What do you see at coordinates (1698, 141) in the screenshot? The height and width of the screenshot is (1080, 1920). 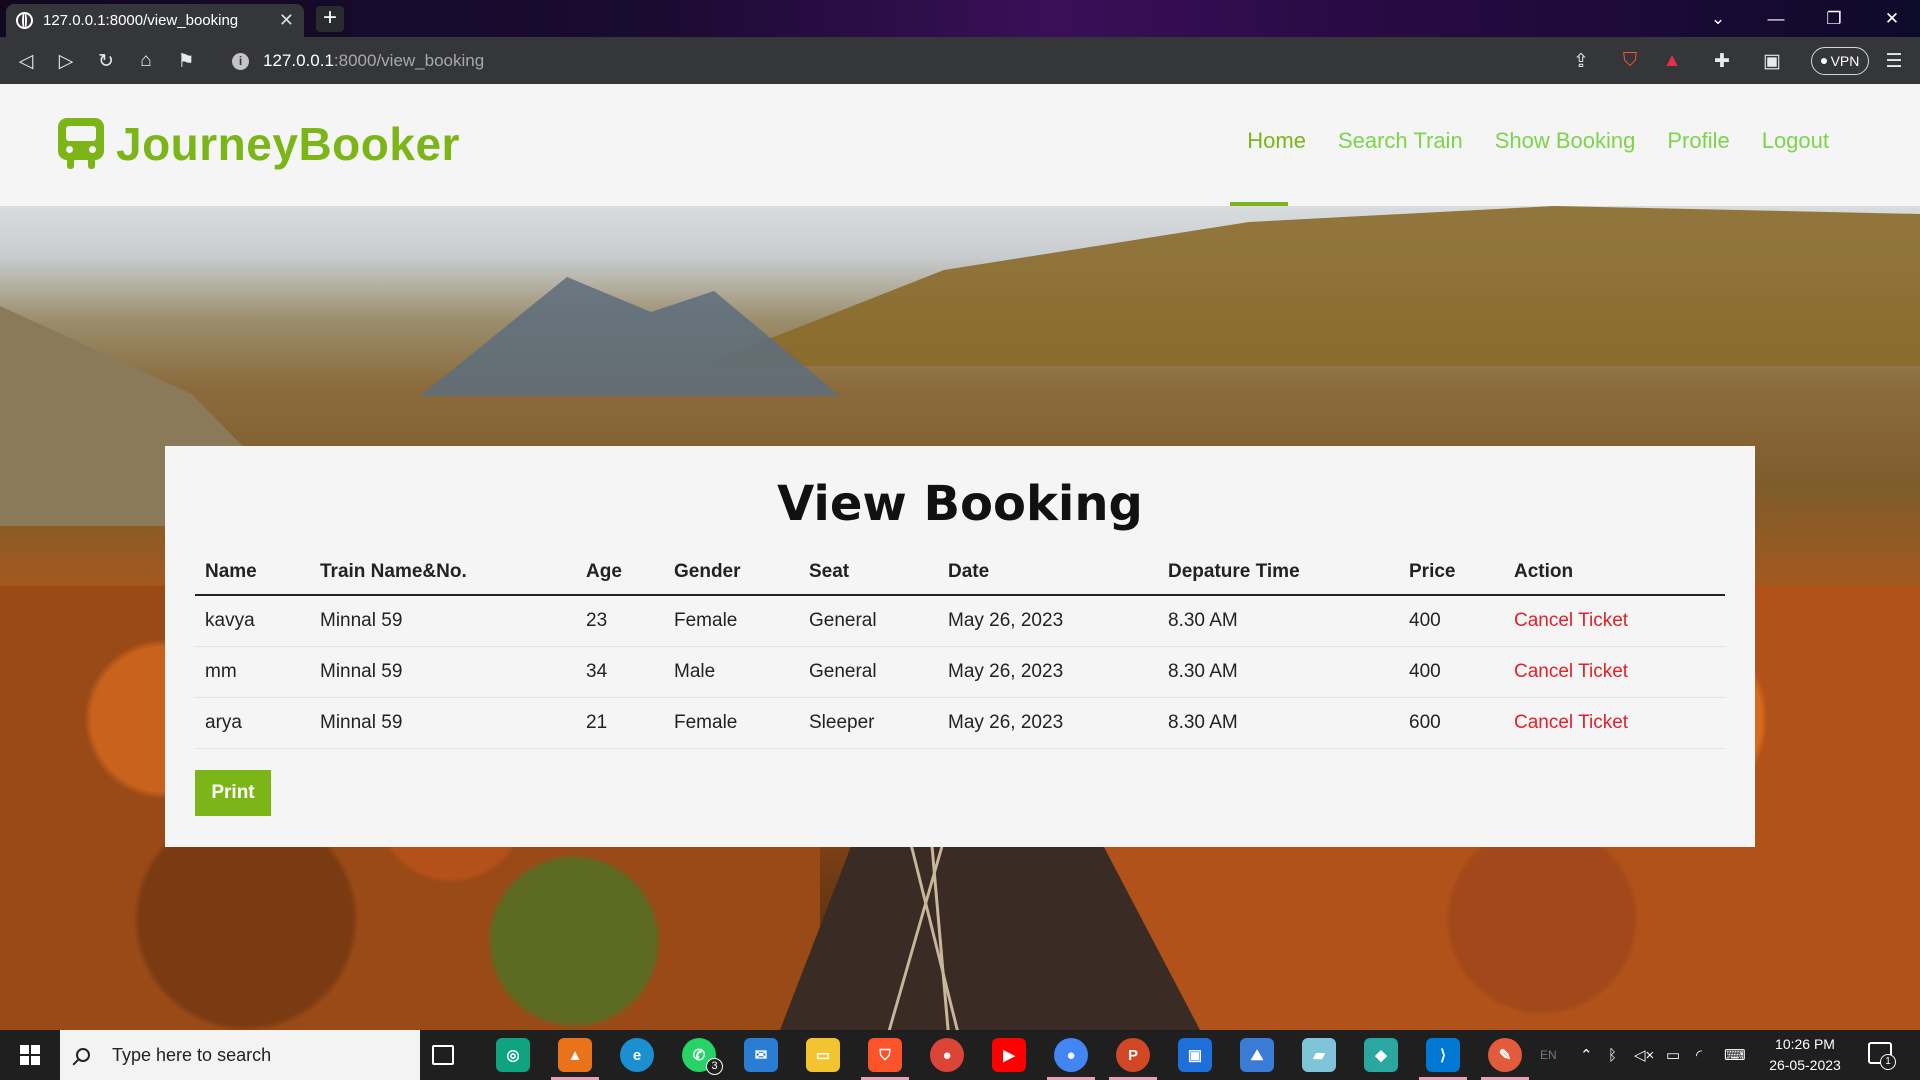 I see `nav-profile: Profile` at bounding box center [1698, 141].